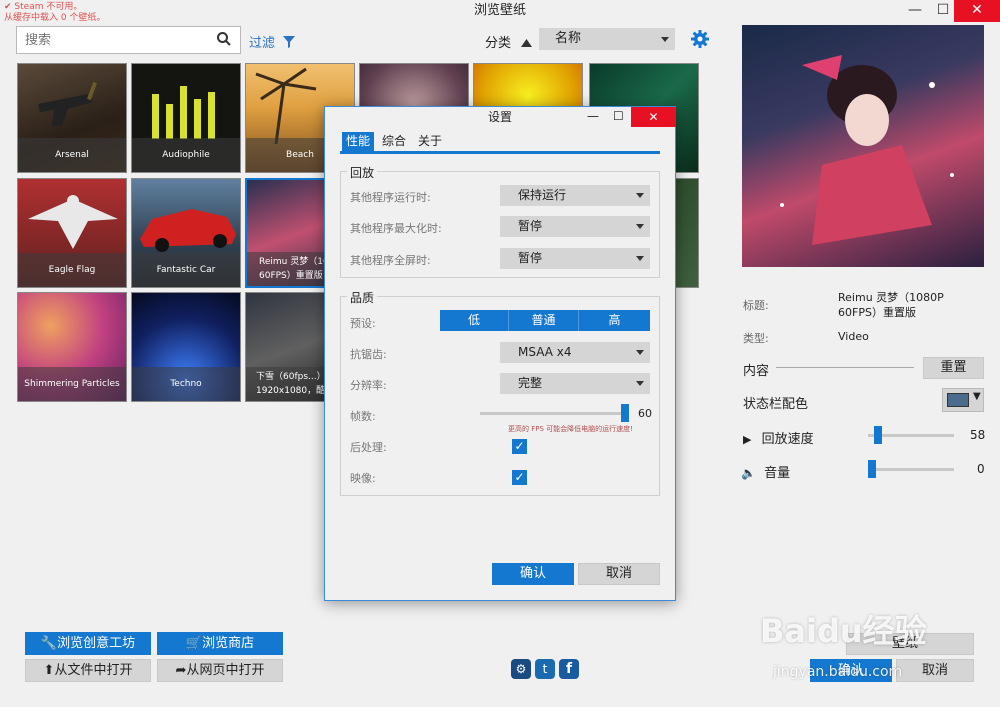  Describe the element at coordinates (877, 312) in the screenshot. I see `title-value-line-2: 60FPS）重置版` at that location.